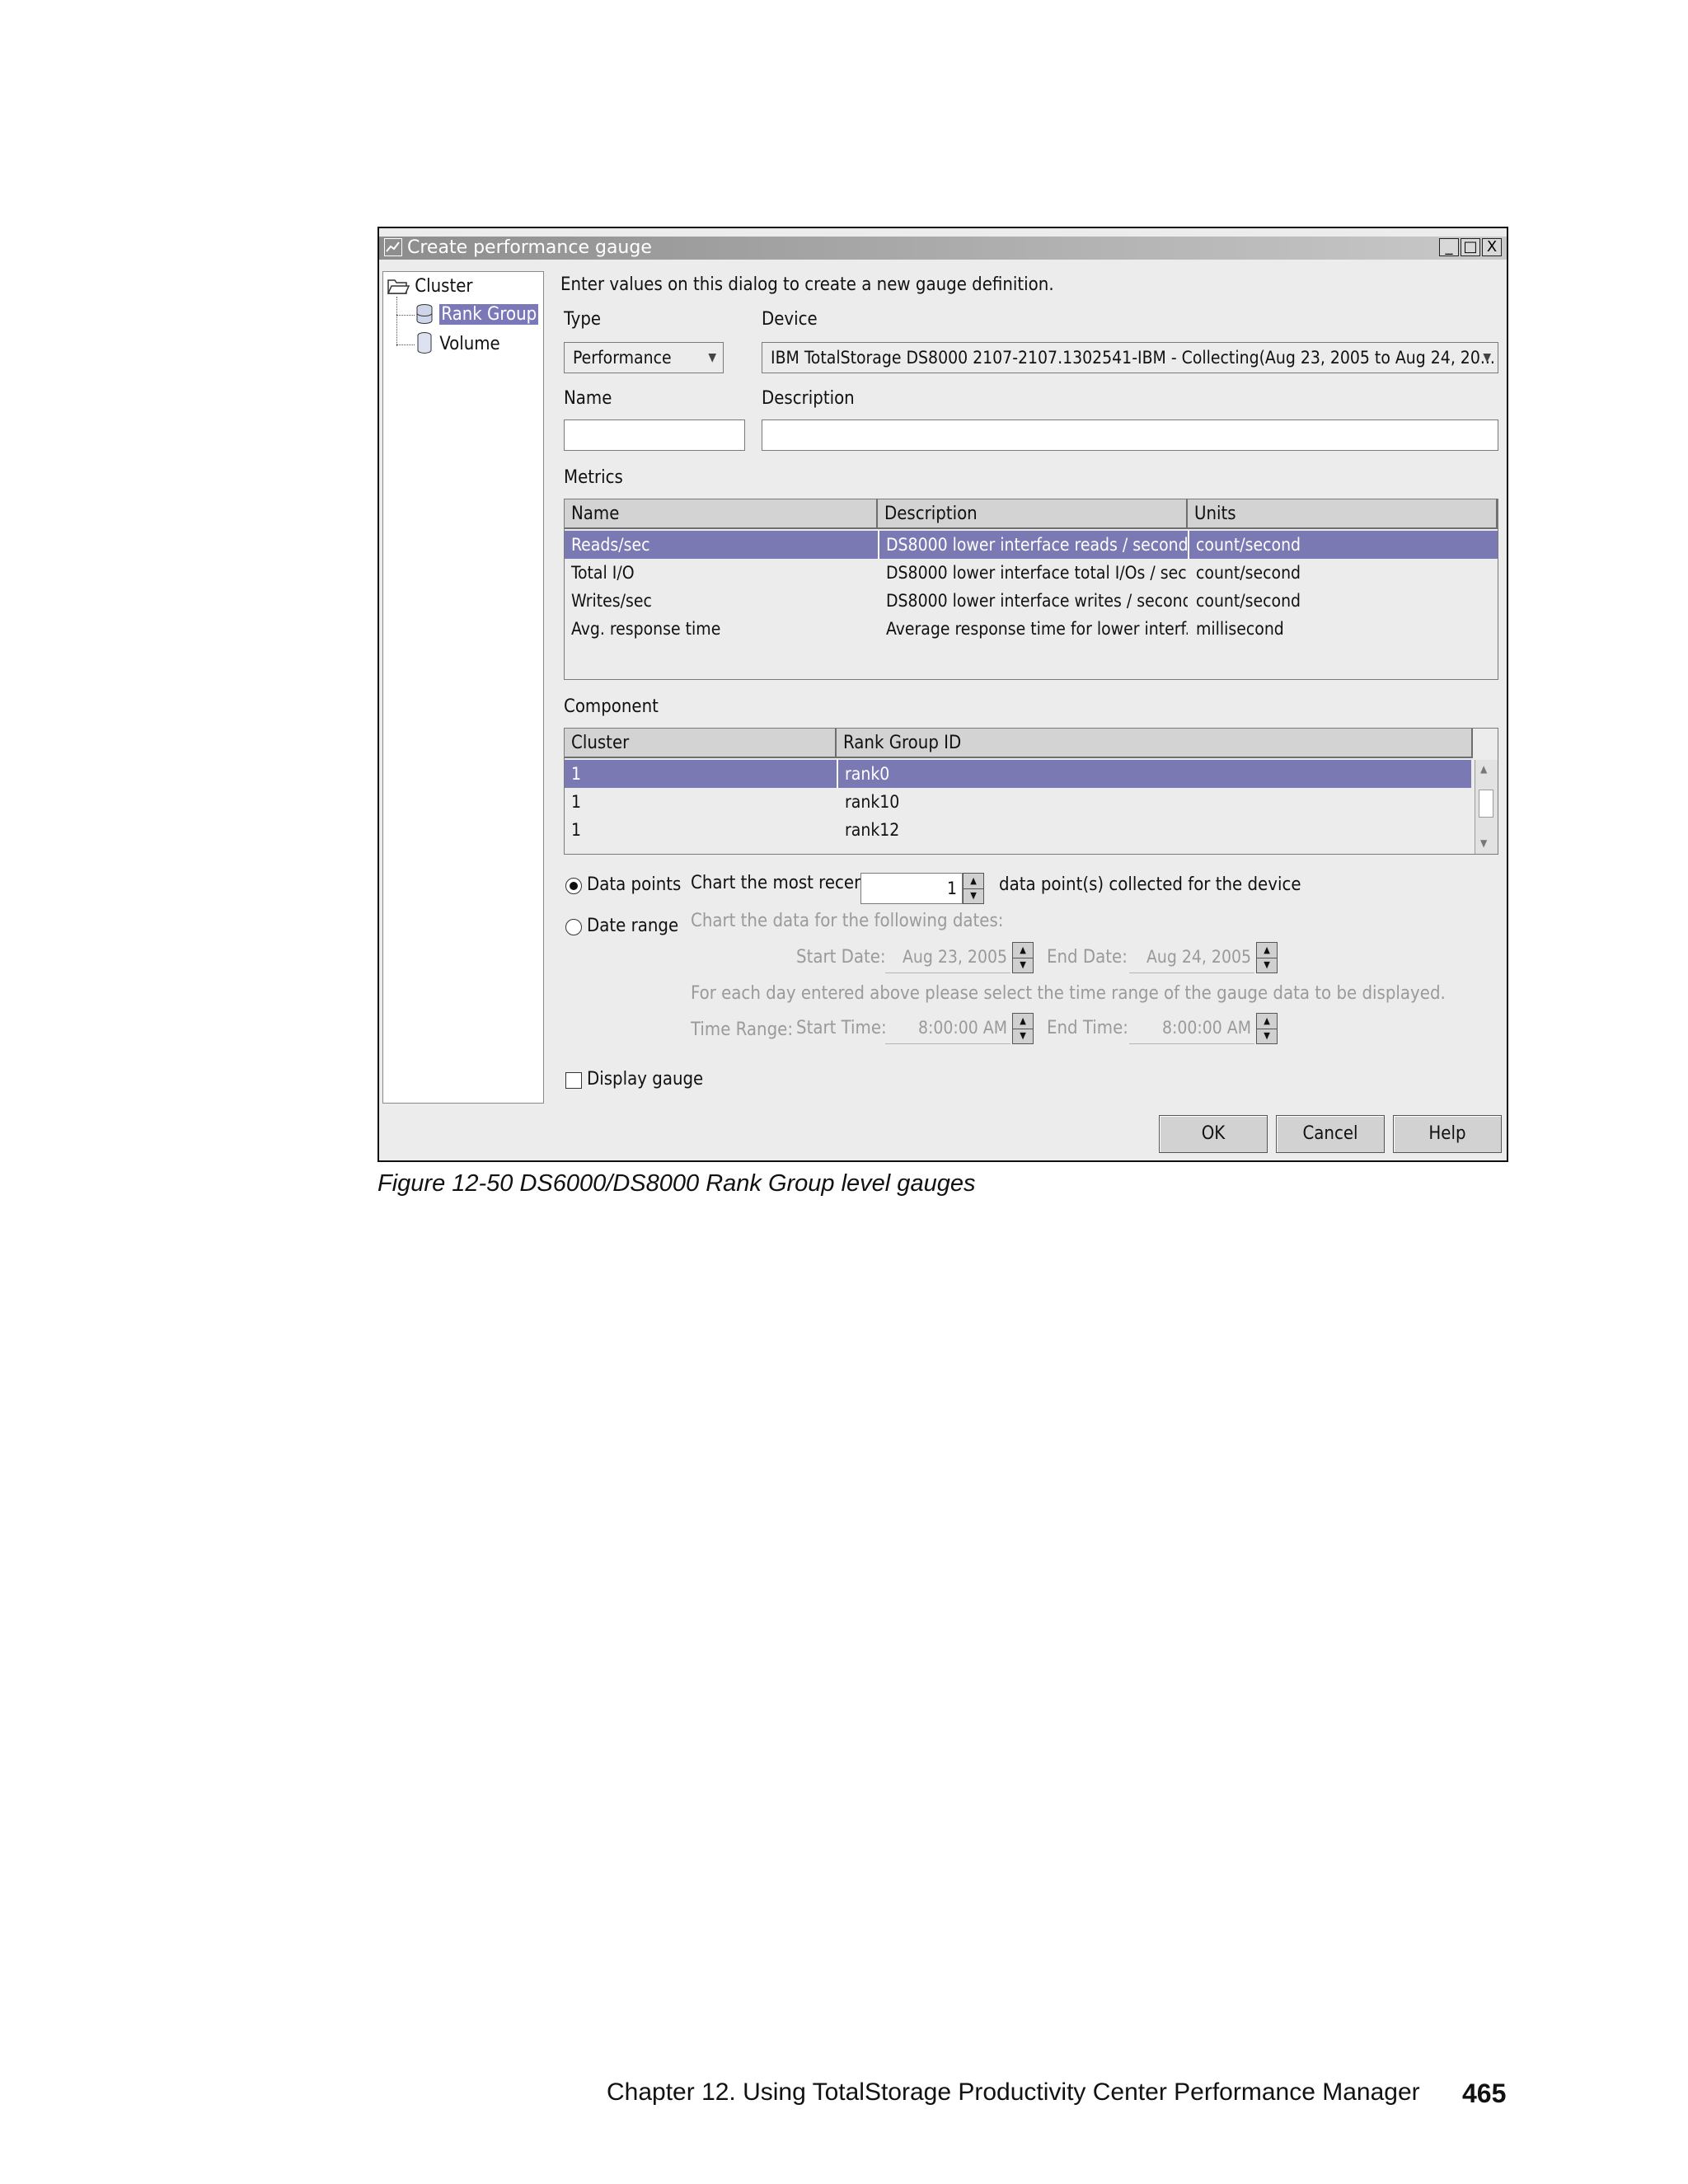 The height and width of the screenshot is (2184, 1688). What do you see at coordinates (1018, 830) in the screenshot?
I see `table-row: 1 rank12` at bounding box center [1018, 830].